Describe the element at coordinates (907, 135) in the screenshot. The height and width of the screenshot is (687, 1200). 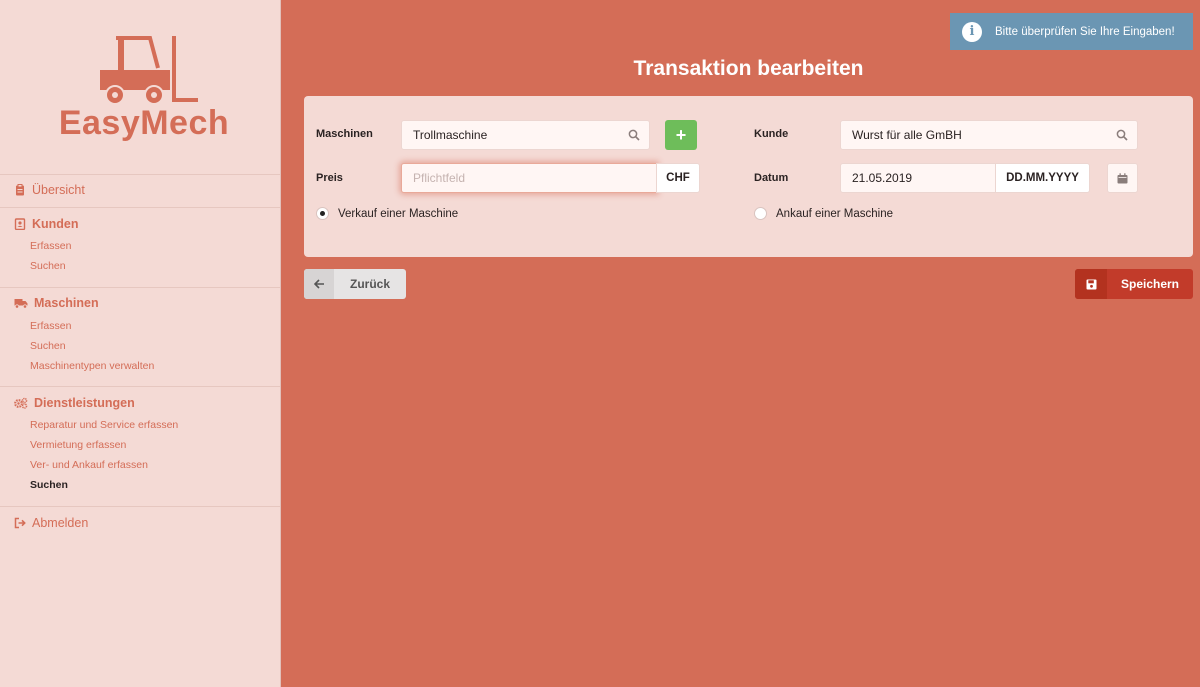
I see `kunde-value: Wurst für alle GmBH` at that location.